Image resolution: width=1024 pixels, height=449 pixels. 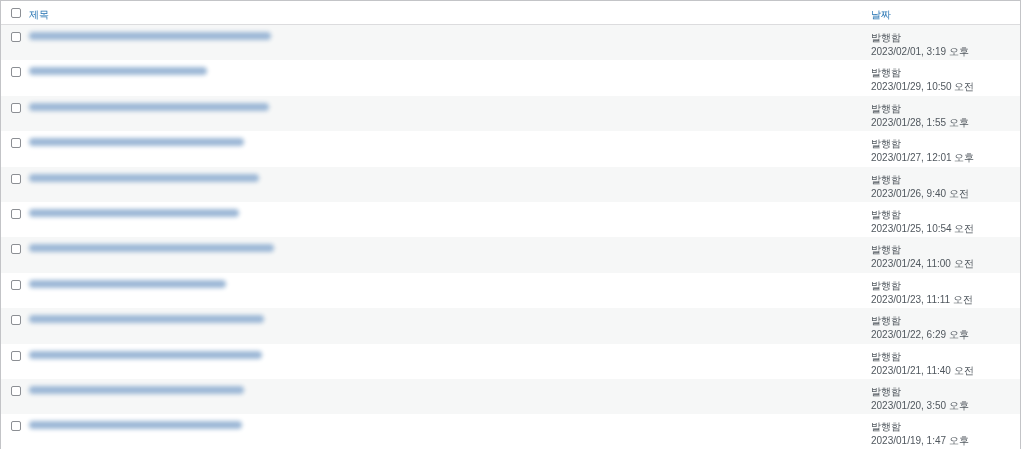 What do you see at coordinates (39, 14) in the screenshot?
I see `column-header: 제목` at bounding box center [39, 14].